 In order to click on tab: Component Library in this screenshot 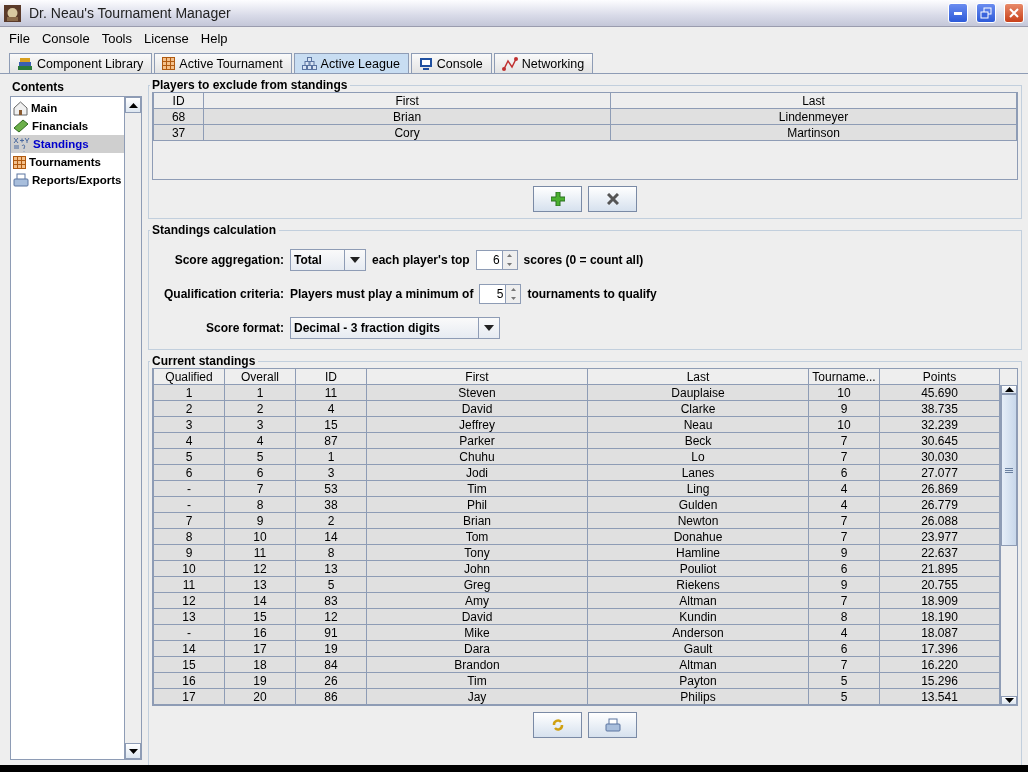, I will do `click(81, 63)`.